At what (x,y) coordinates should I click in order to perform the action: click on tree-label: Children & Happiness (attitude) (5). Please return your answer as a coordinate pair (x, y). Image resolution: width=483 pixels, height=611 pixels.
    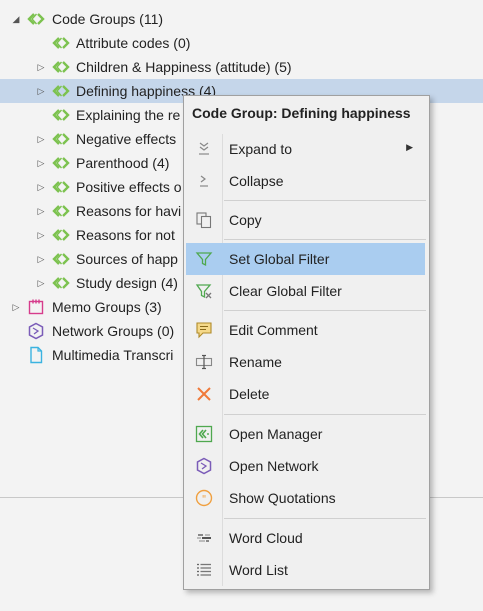
    Looking at the image, I should click on (184, 67).